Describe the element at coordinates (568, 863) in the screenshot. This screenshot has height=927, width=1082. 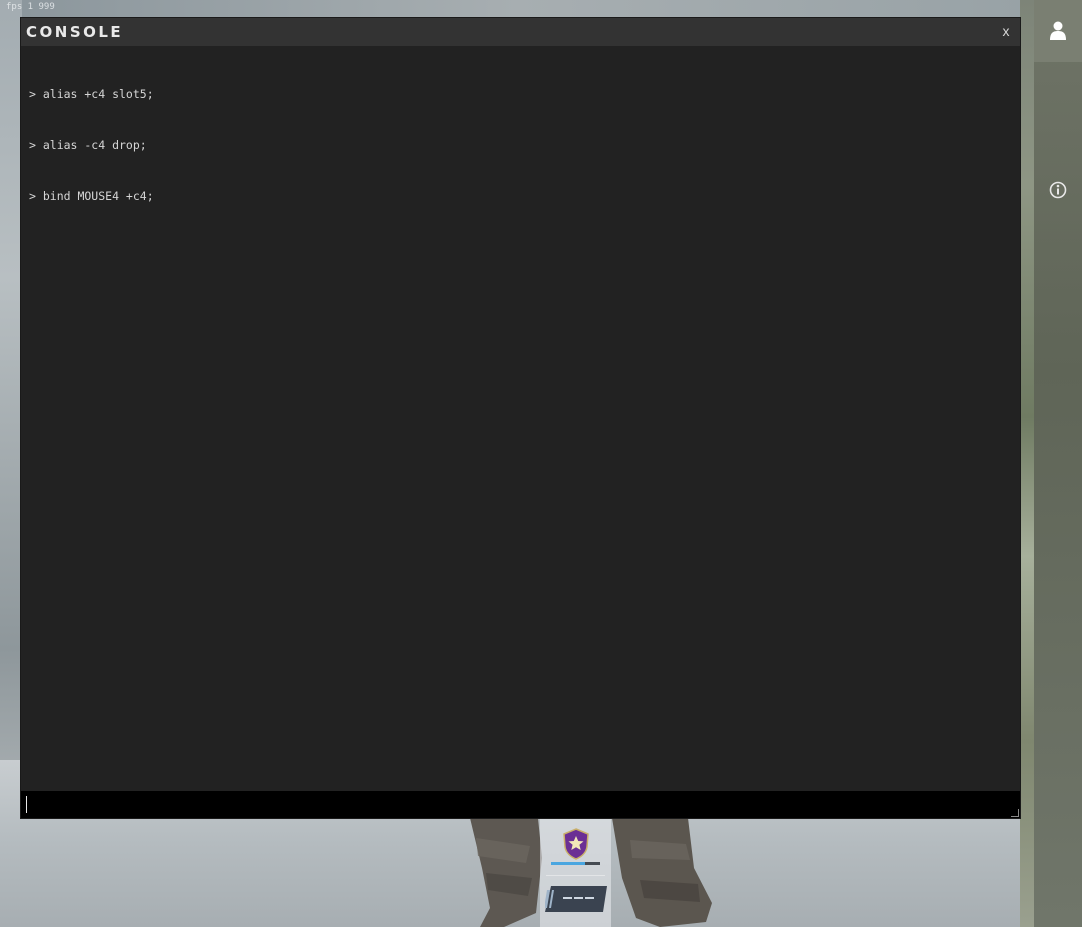
I see `rank-progress-fill` at that location.